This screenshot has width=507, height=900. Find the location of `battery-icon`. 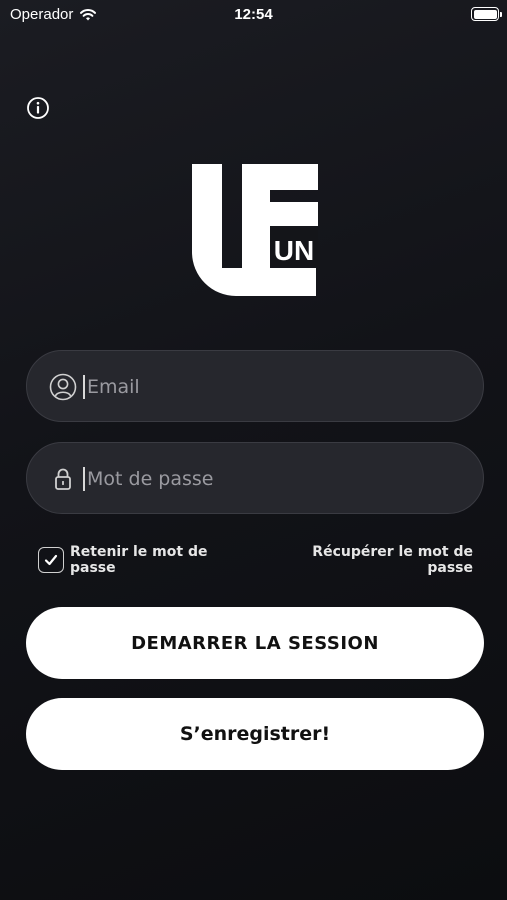

battery-icon is located at coordinates (486, 14).